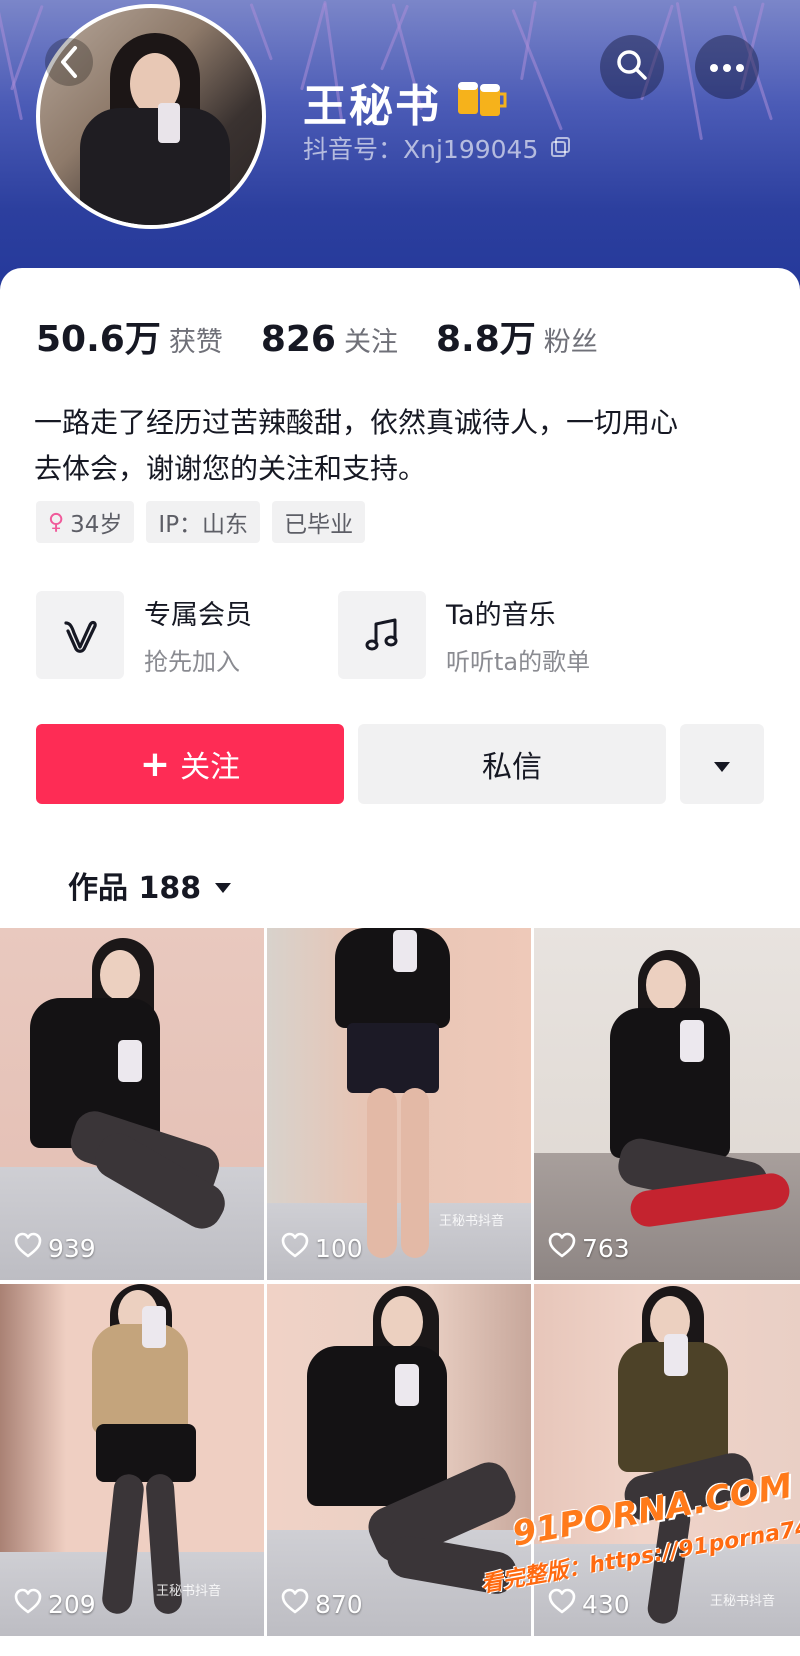  Describe the element at coordinates (399, 1104) in the screenshot. I see `video-thumbnail: 王秘书抖音 100` at that location.